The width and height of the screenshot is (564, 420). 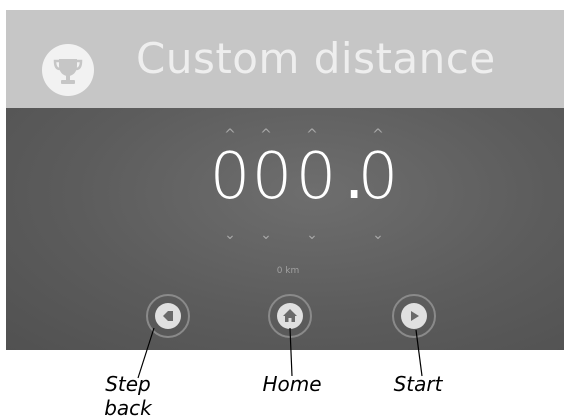 I want to click on step-back-callout: Step back, so click(x=128, y=396).